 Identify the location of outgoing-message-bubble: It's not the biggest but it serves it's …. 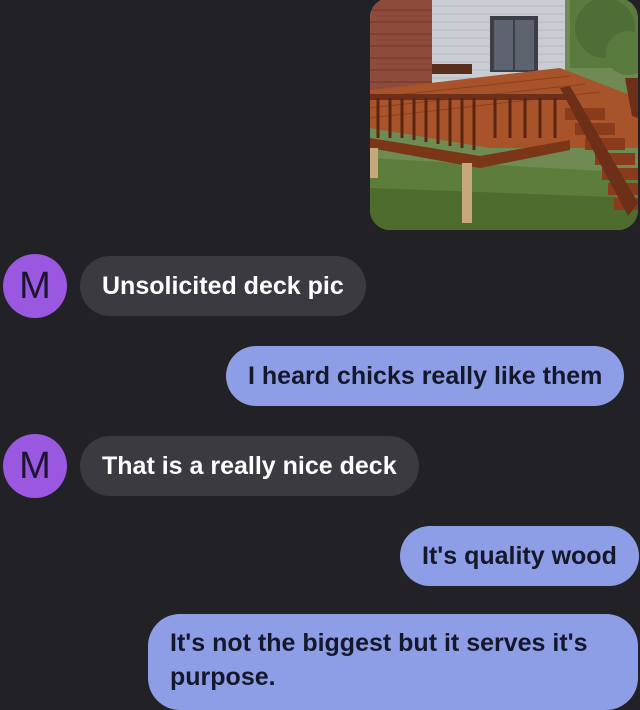
(393, 662).